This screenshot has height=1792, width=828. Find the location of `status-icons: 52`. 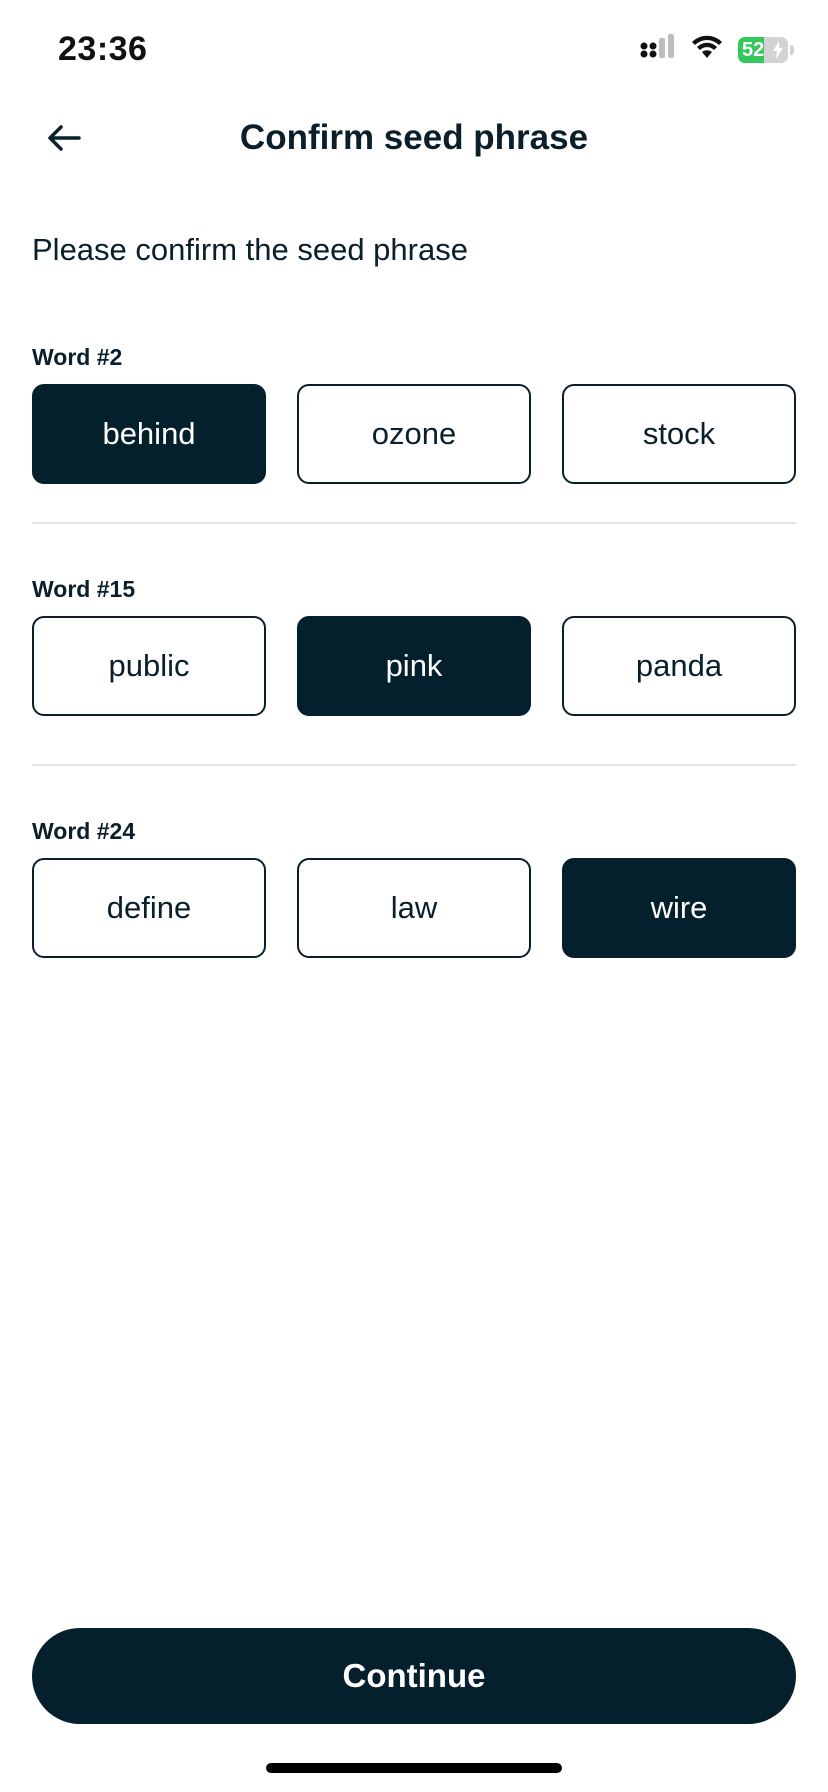

status-icons: 52 is located at coordinates (717, 49).